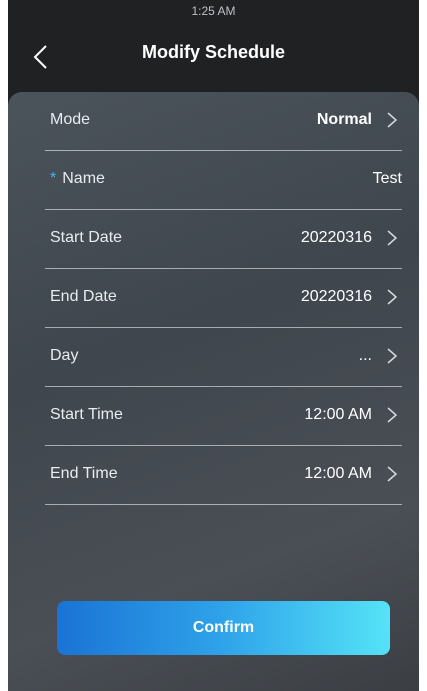 Image resolution: width=427 pixels, height=691 pixels. I want to click on start-time-label: Start Time, so click(86, 414).